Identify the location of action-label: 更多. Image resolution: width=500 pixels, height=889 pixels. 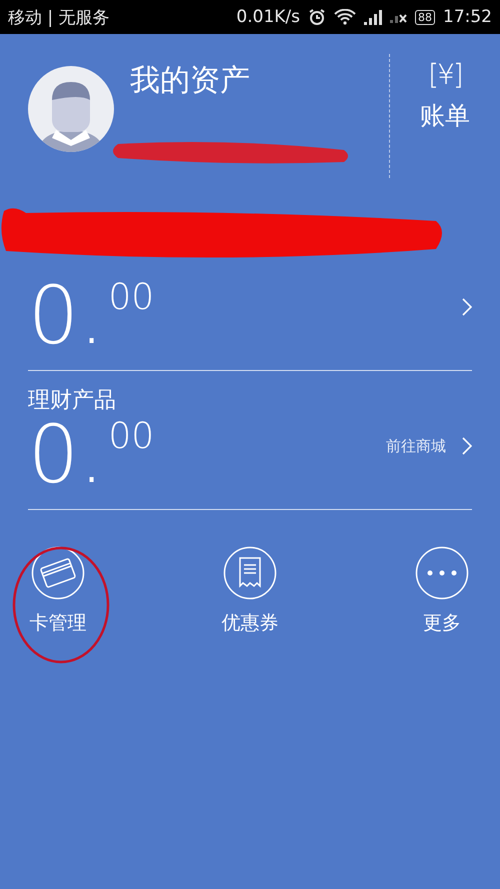
(442, 623).